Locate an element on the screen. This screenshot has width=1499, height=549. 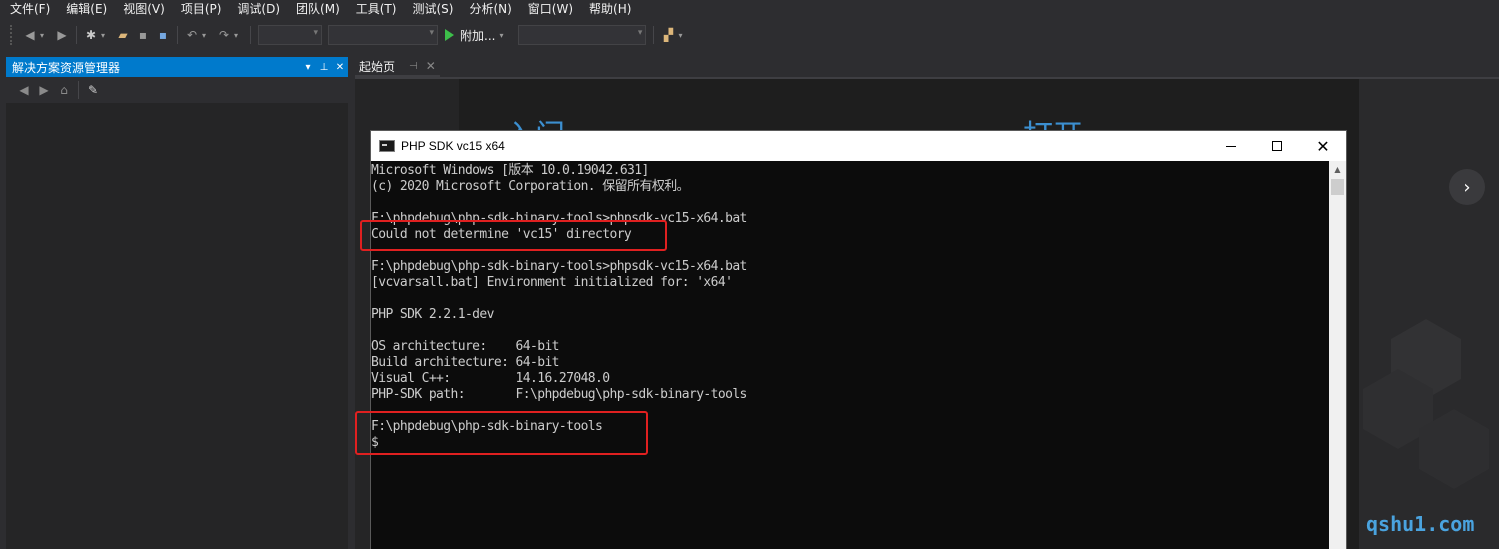
console-line: OS architecture: 64-bit is located at coordinates (465, 346).